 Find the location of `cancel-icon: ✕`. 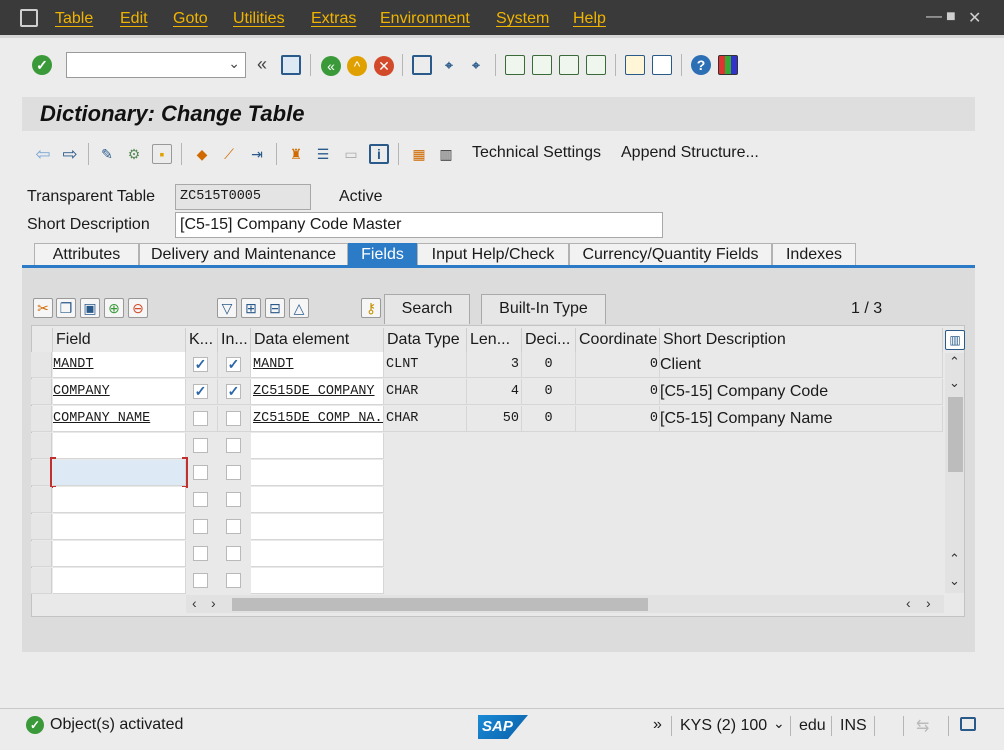

cancel-icon: ✕ is located at coordinates (384, 66).